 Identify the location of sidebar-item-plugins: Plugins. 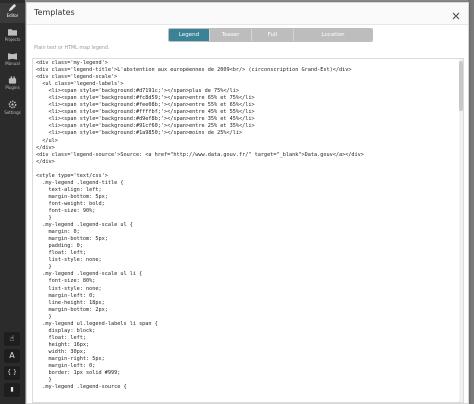
(12, 85).